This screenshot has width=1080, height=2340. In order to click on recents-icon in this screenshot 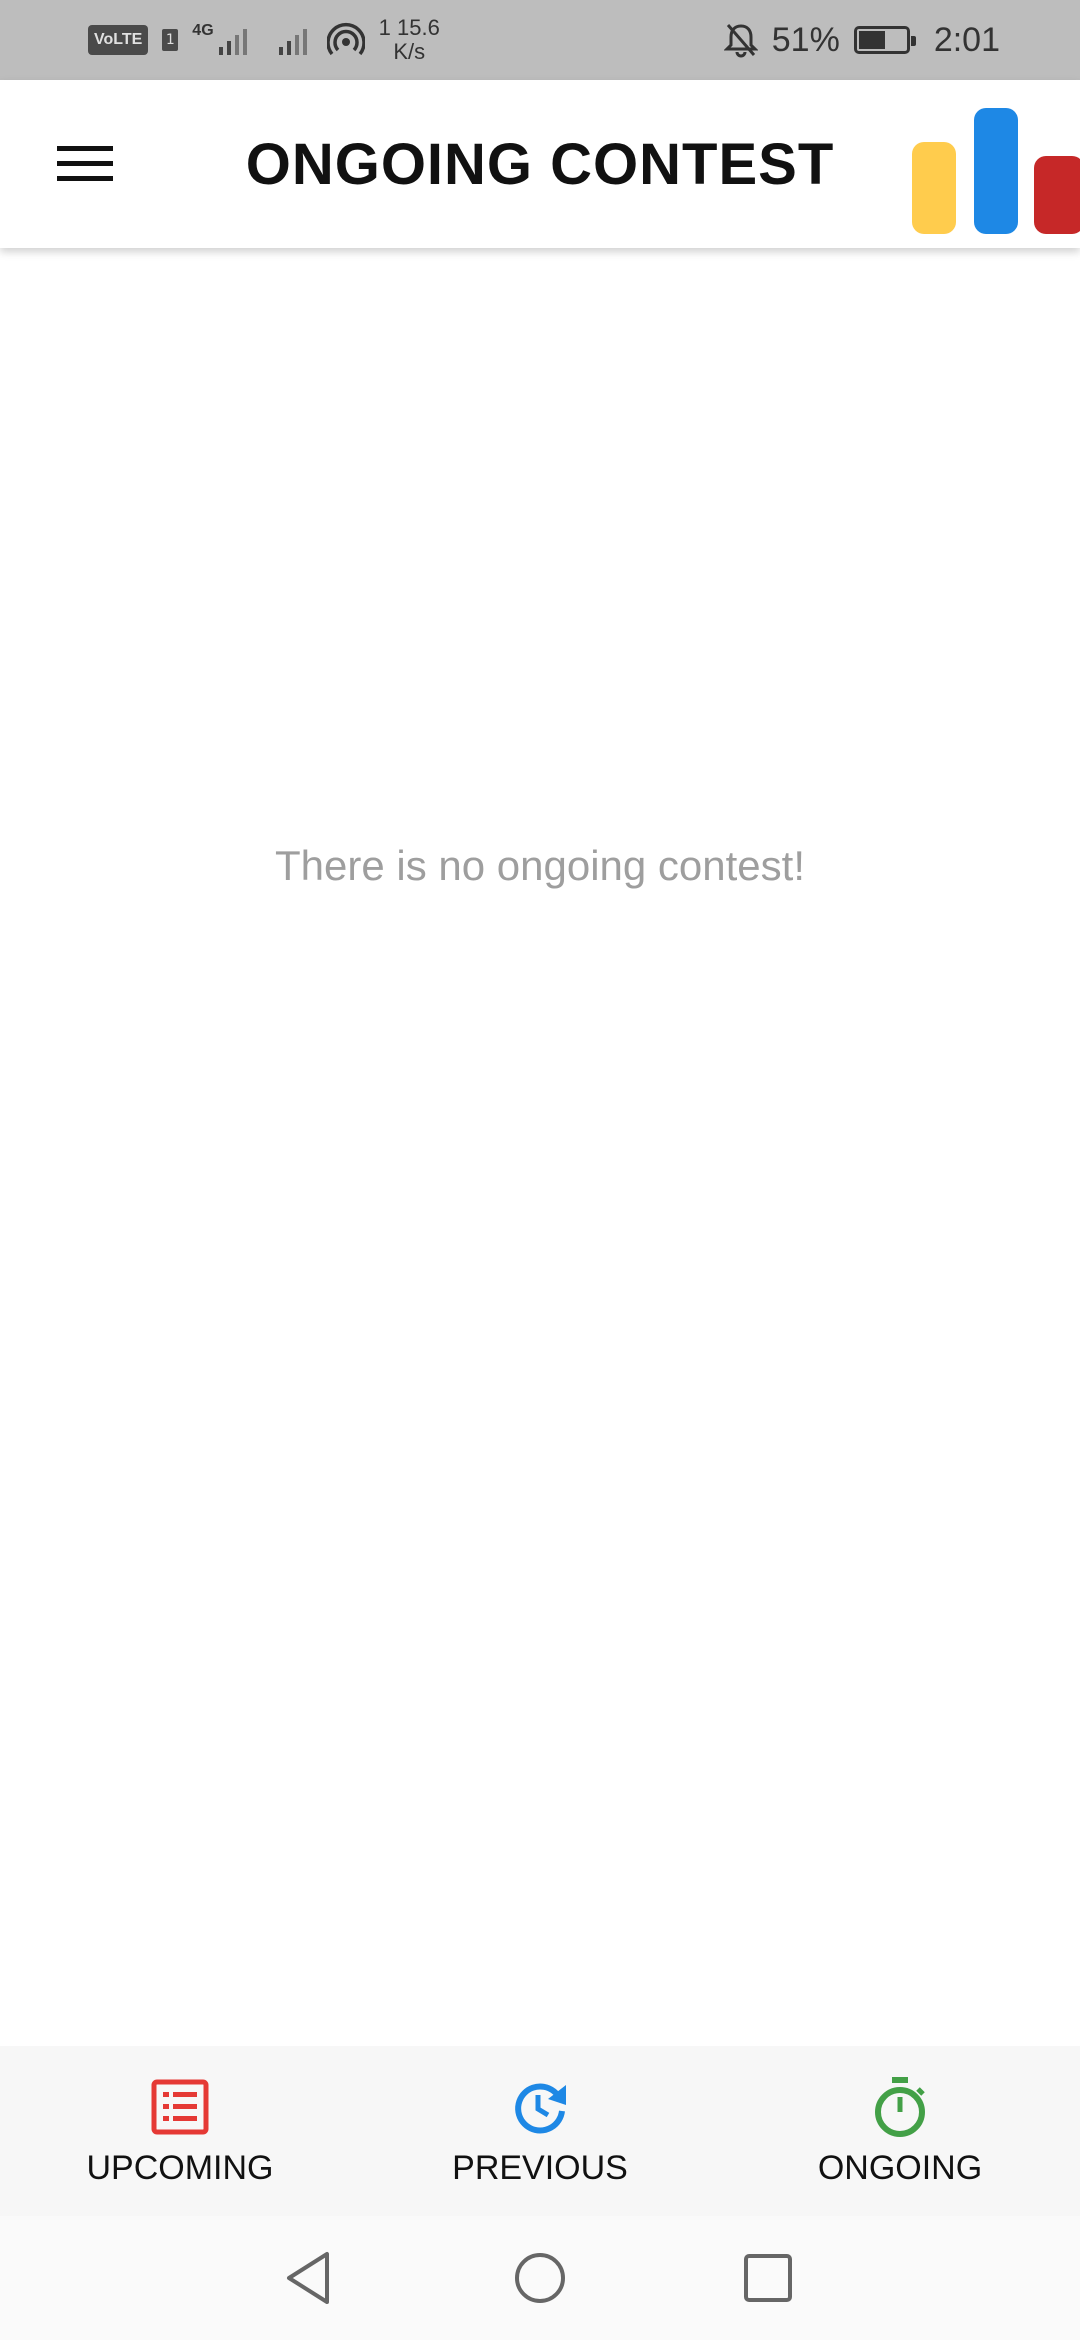, I will do `click(768, 2278)`.